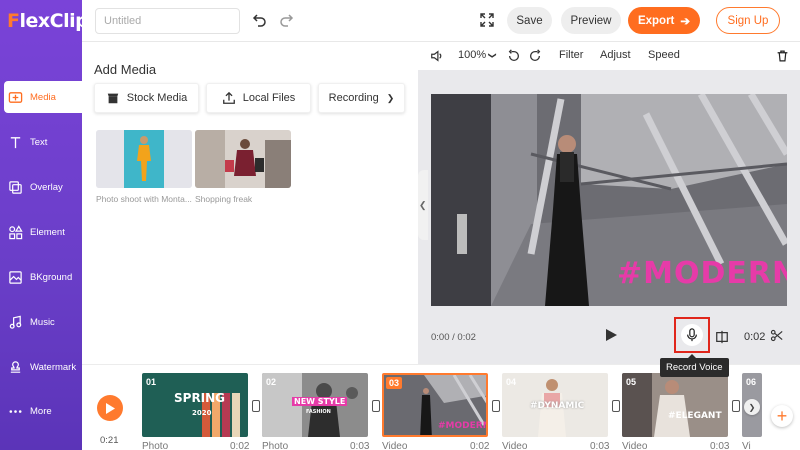 This screenshot has width=800, height=450. I want to click on sidebar-item-label: BKground, so click(51, 277).